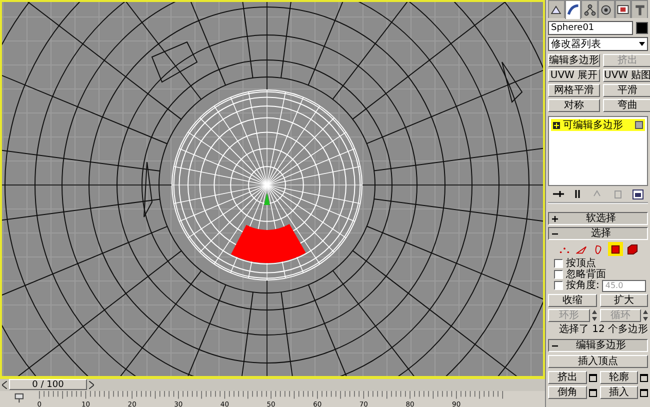  I want to click on caret-icon, so click(642, 44).